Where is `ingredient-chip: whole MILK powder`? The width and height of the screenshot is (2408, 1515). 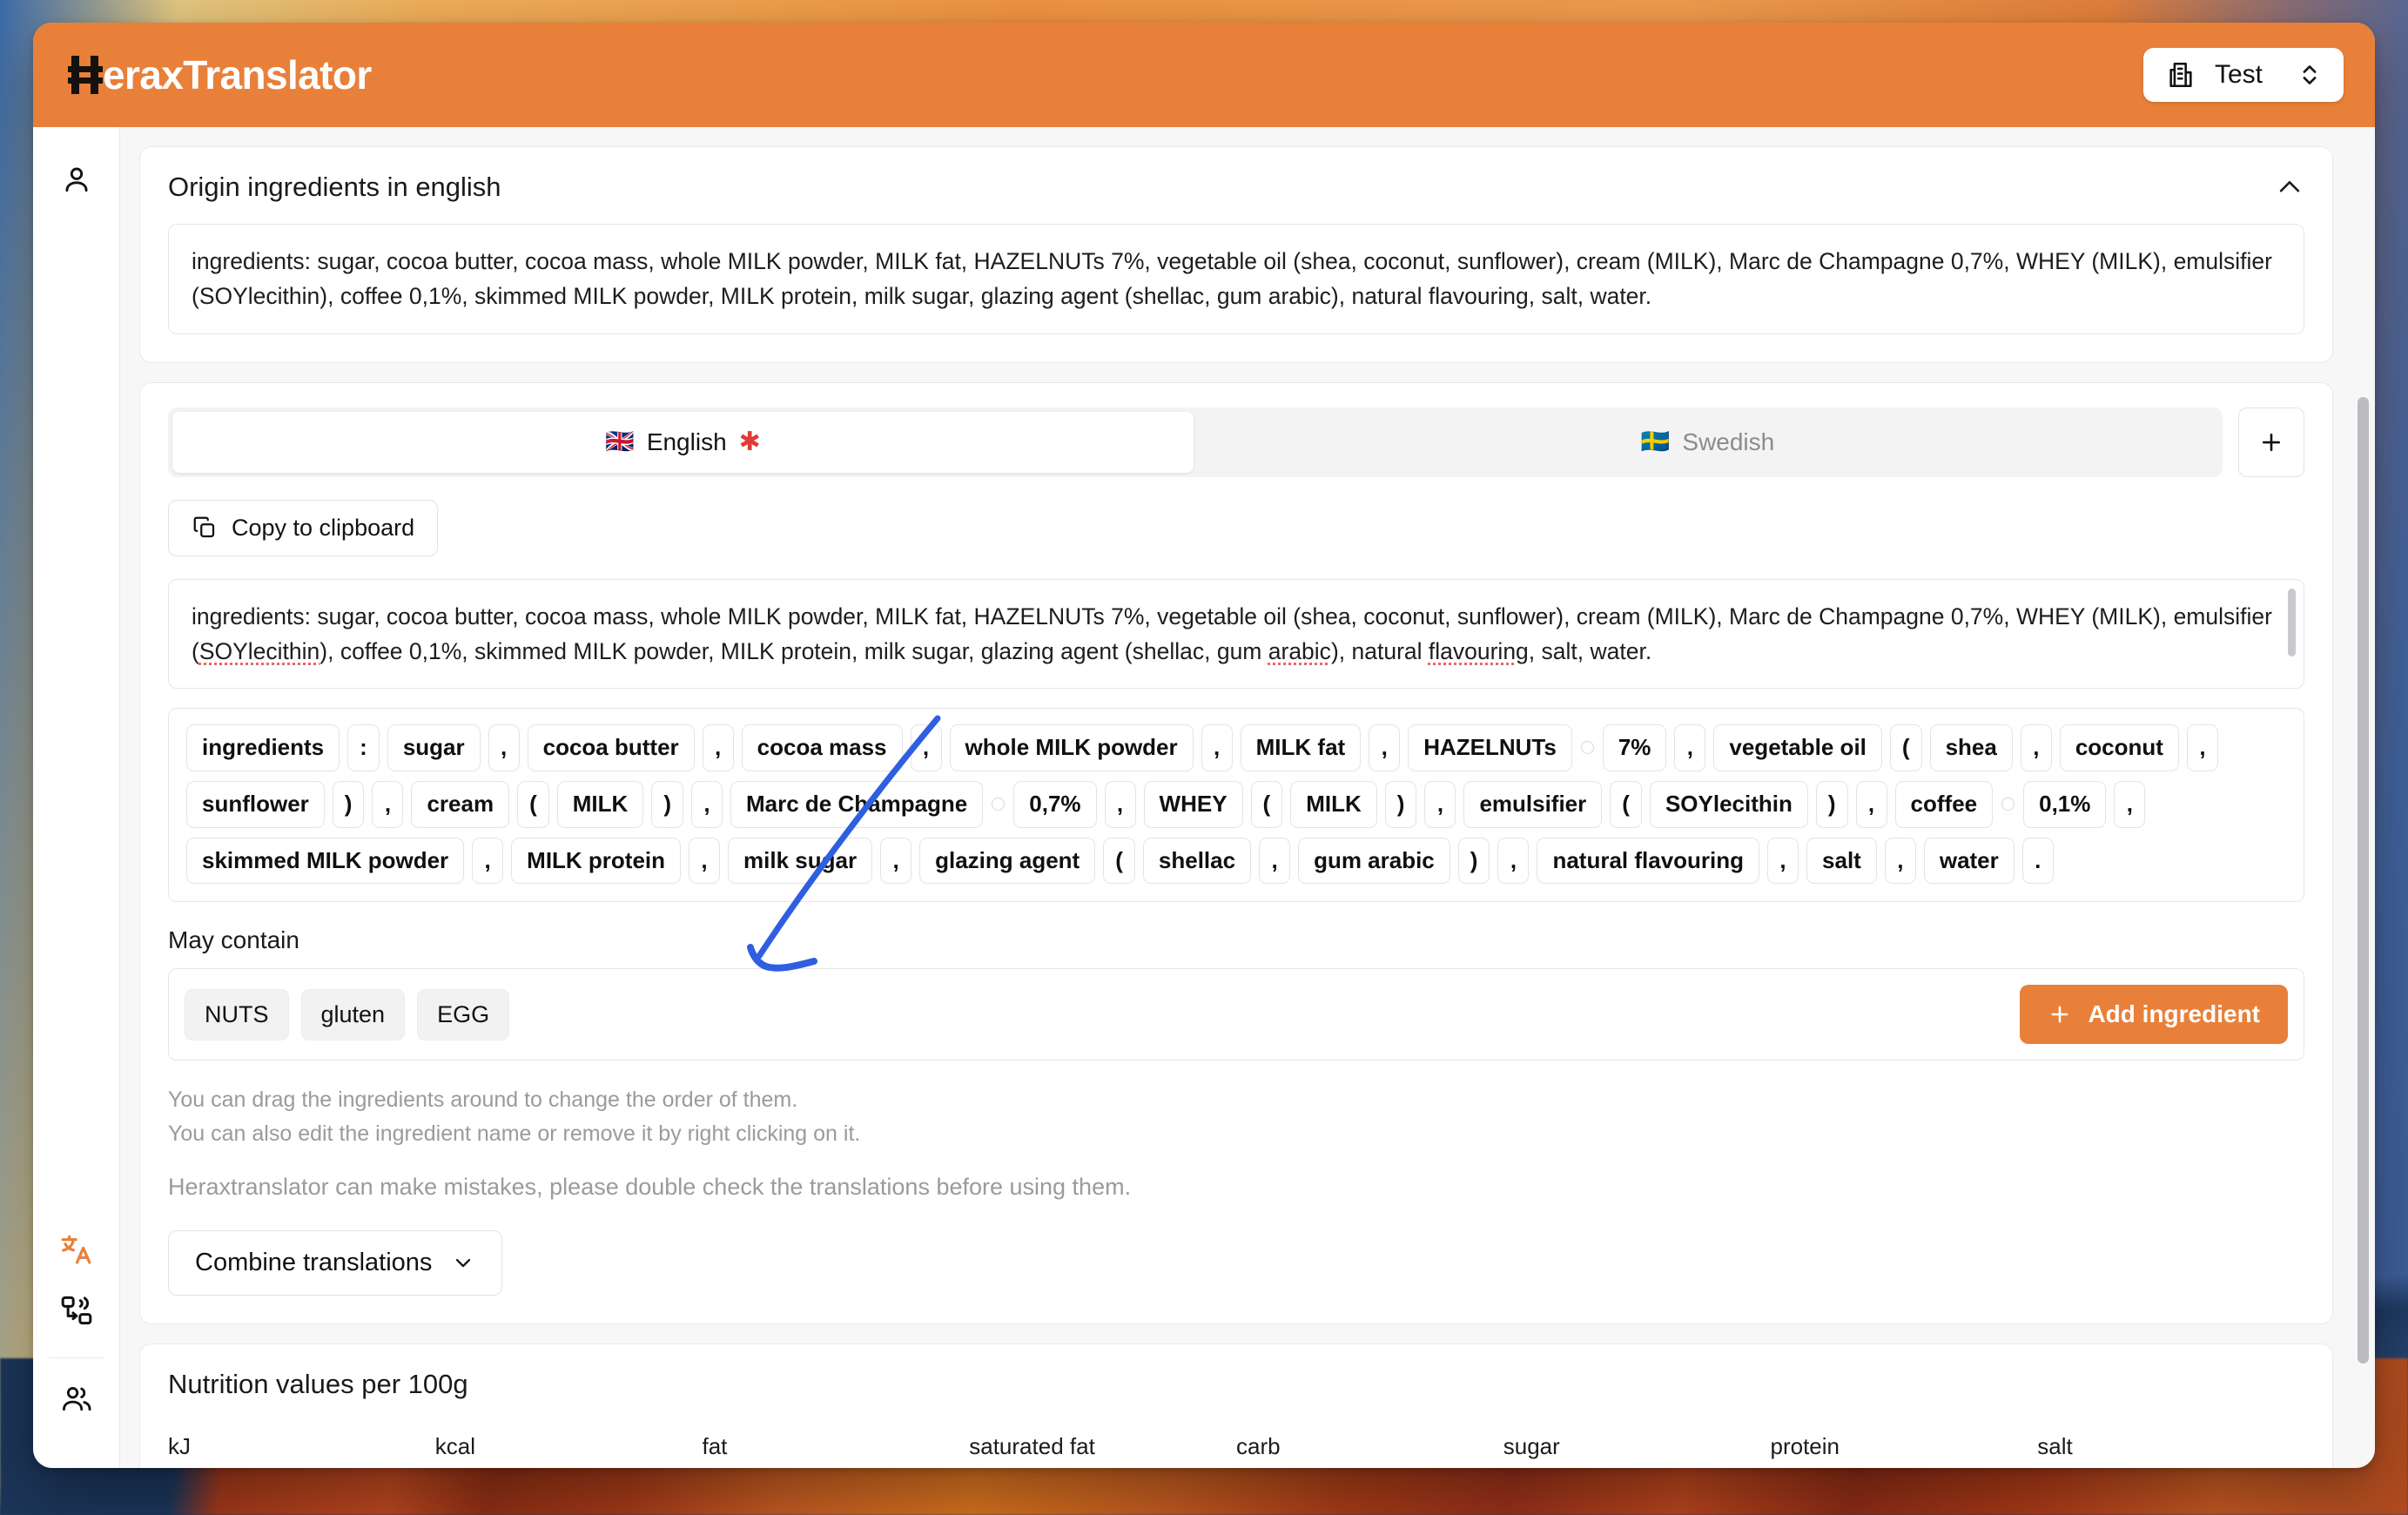
ingredient-chip: whole MILK powder is located at coordinates (1071, 747).